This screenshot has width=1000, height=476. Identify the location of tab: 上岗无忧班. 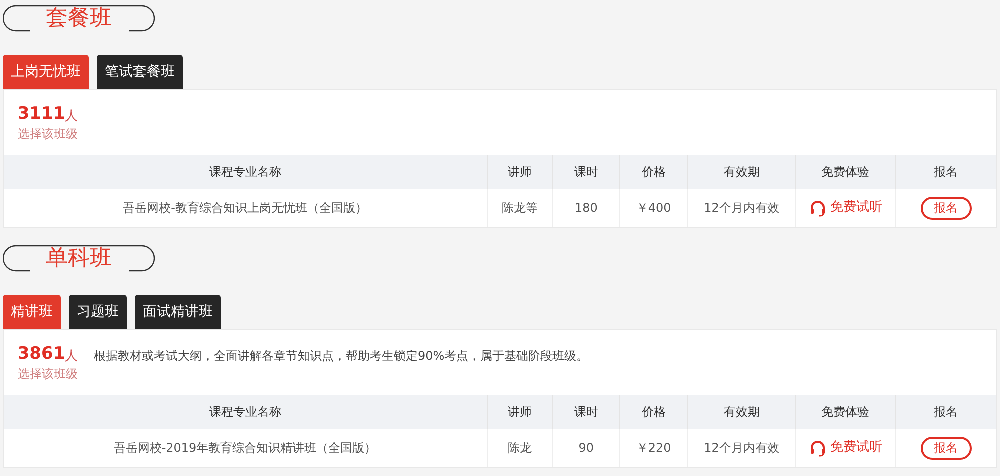
(46, 72).